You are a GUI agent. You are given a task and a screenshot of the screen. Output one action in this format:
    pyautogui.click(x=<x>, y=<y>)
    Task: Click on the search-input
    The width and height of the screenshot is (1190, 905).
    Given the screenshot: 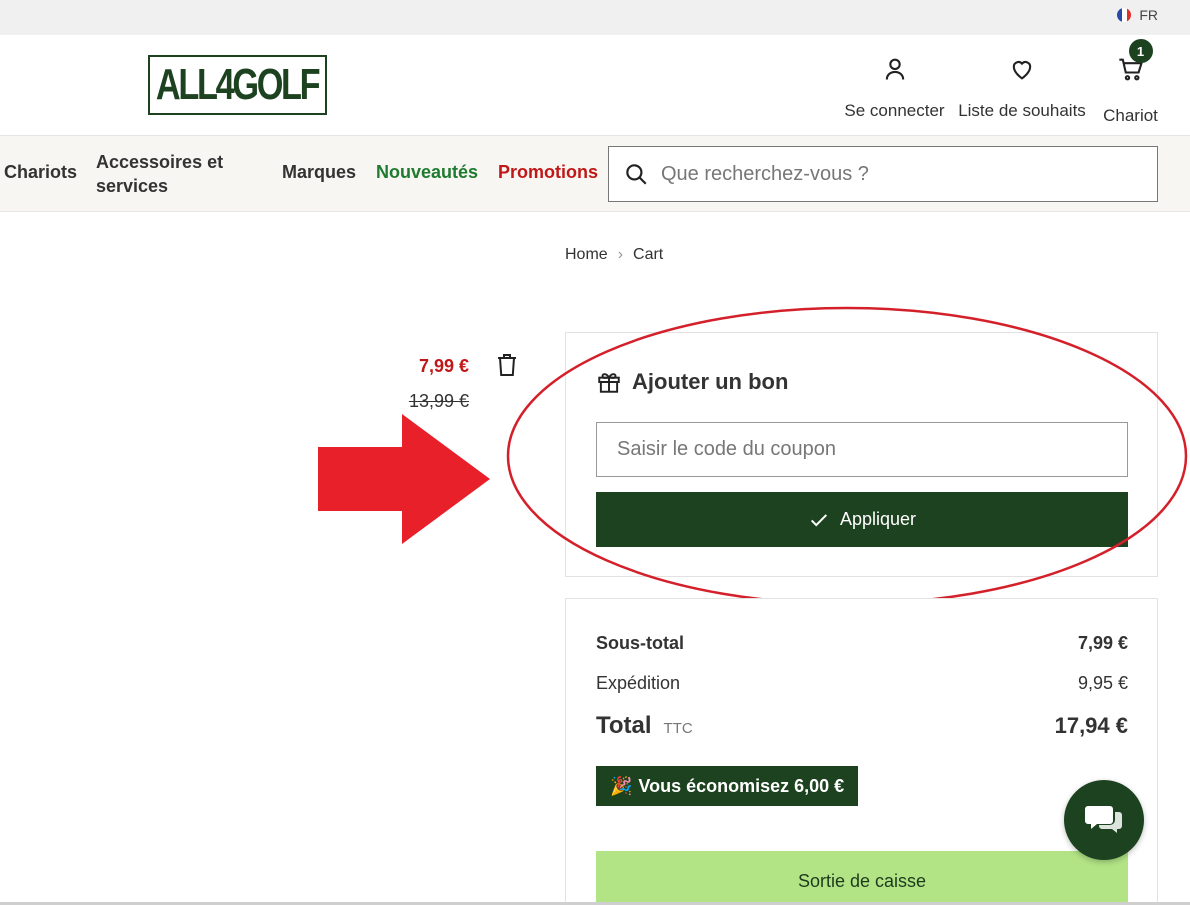 What is the action you would take?
    pyautogui.click(x=891, y=174)
    